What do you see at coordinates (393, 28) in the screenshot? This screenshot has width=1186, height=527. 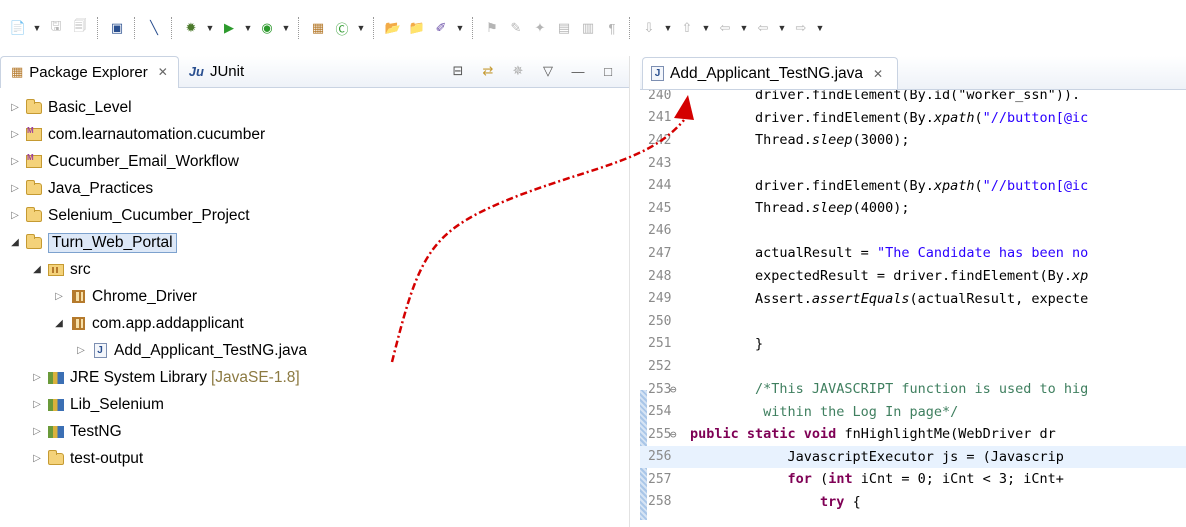 I see `open-type-icon: 📂` at bounding box center [393, 28].